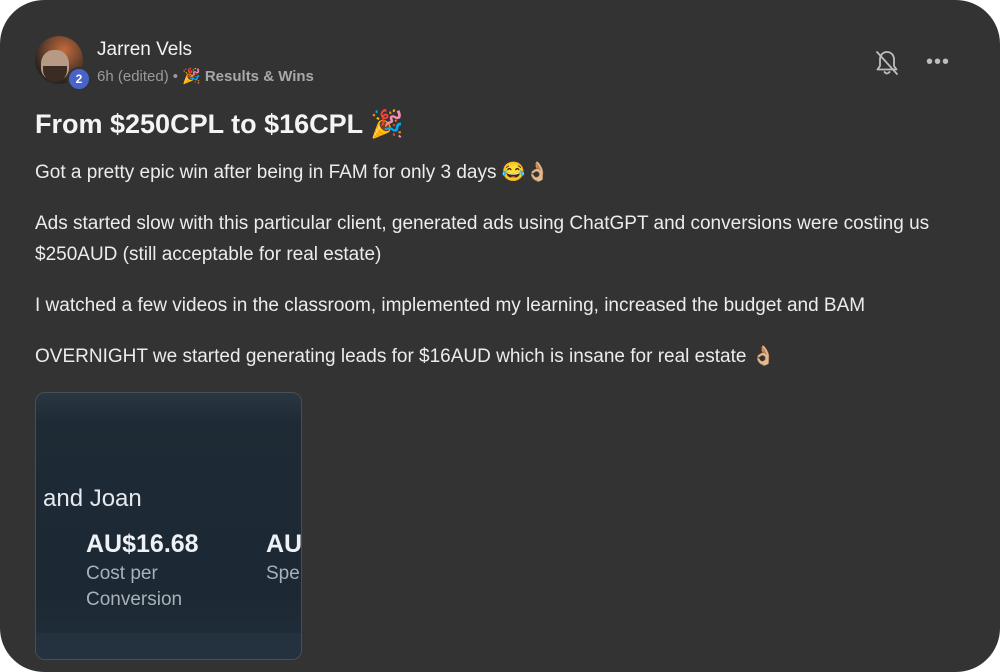 This screenshot has height=672, width=1000. What do you see at coordinates (938, 62) in the screenshot?
I see `more-horizontal-icon: •••` at bounding box center [938, 62].